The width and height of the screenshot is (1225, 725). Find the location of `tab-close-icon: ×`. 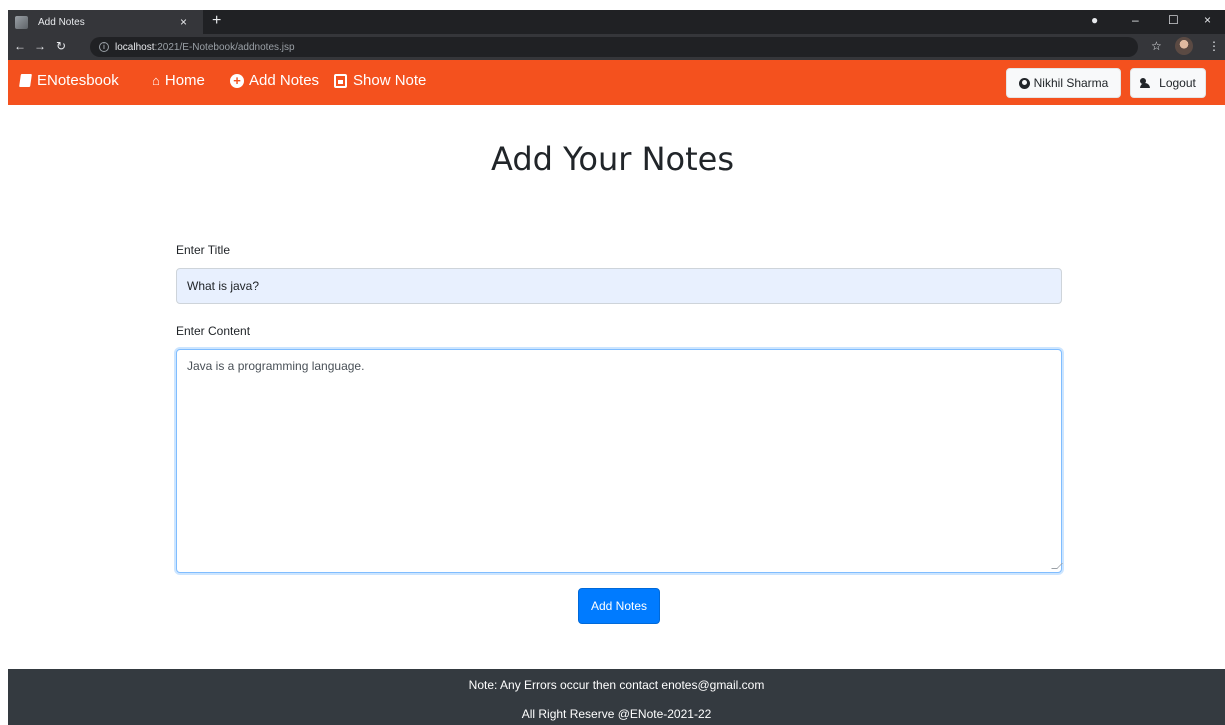

tab-close-icon: × is located at coordinates (183, 22).